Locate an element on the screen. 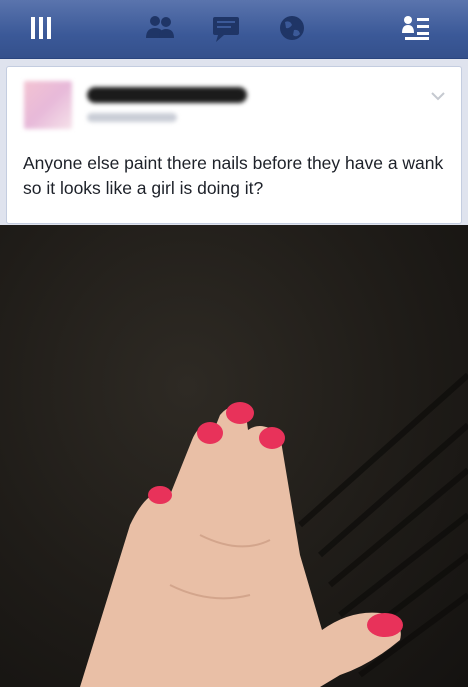  friend-requests-icon is located at coordinates (160, 28).